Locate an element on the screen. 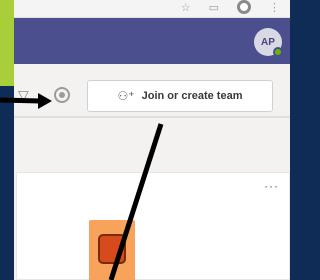 The width and height of the screenshot is (320, 280). profile-icon is located at coordinates (244, 7).